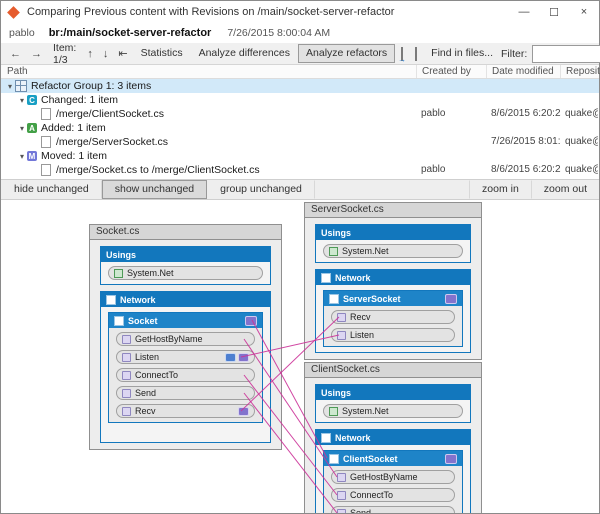  Describe the element at coordinates (261, 189) in the screenshot. I see `group-unchanged-button: group unchanged` at that location.